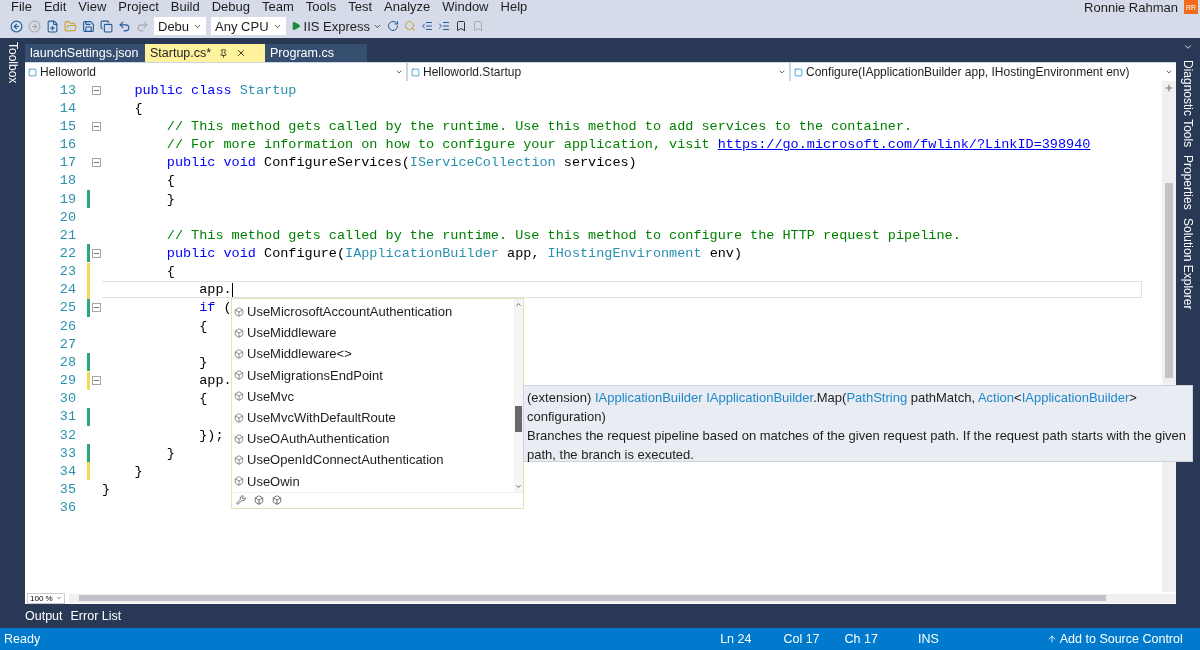 Image resolution: width=1200 pixels, height=650 pixels. What do you see at coordinates (983, 72) in the screenshot?
I see `navigation-dropdown: Configure(IApplicationBuilder app, IHostingEnvironment env)` at bounding box center [983, 72].